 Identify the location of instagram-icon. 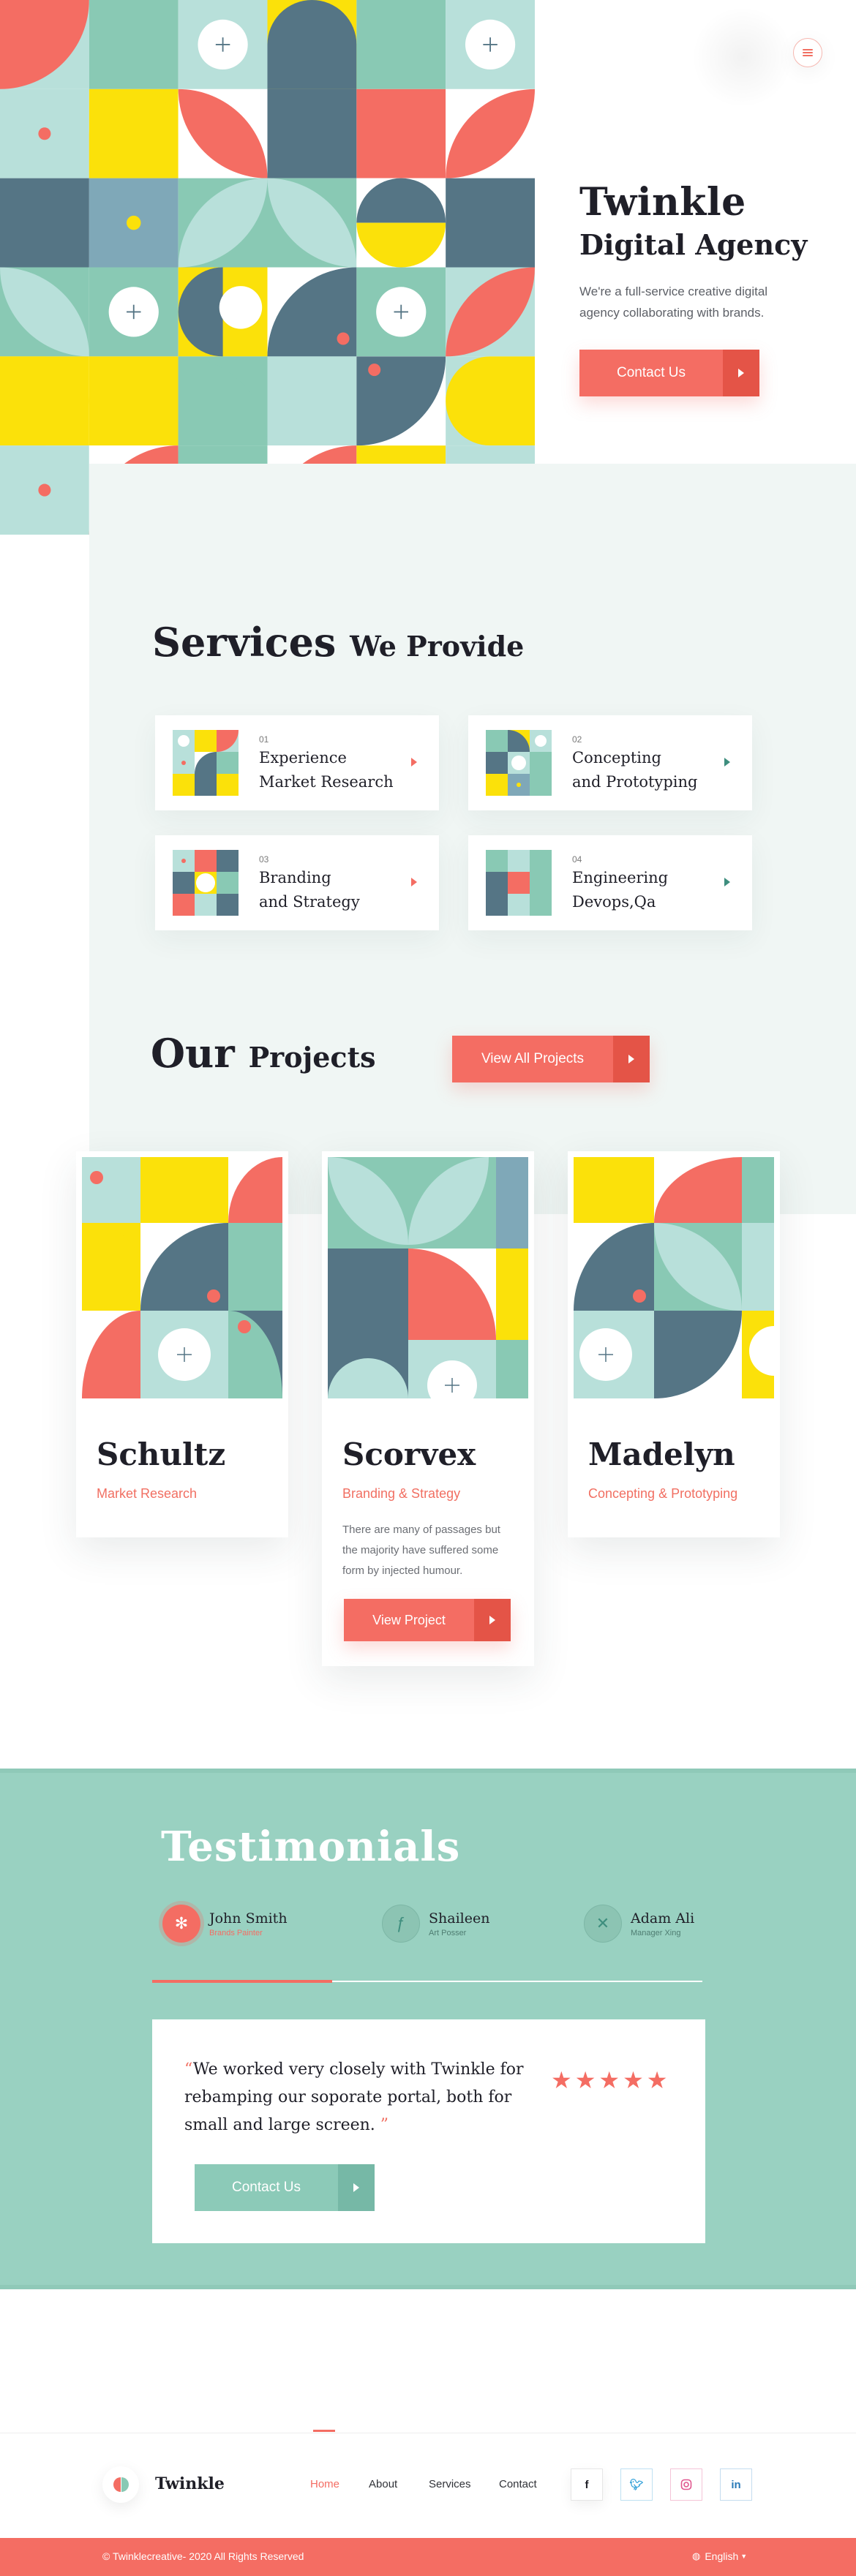
(686, 2484).